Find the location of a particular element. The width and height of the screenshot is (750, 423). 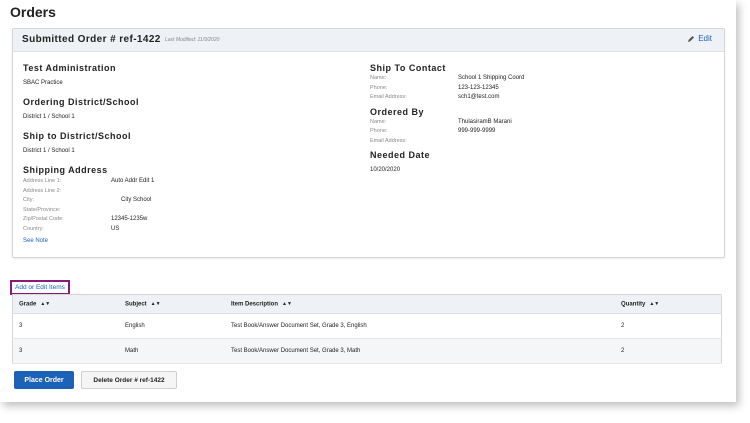

ordering-heading: Ordering District/School is located at coordinates (81, 102).